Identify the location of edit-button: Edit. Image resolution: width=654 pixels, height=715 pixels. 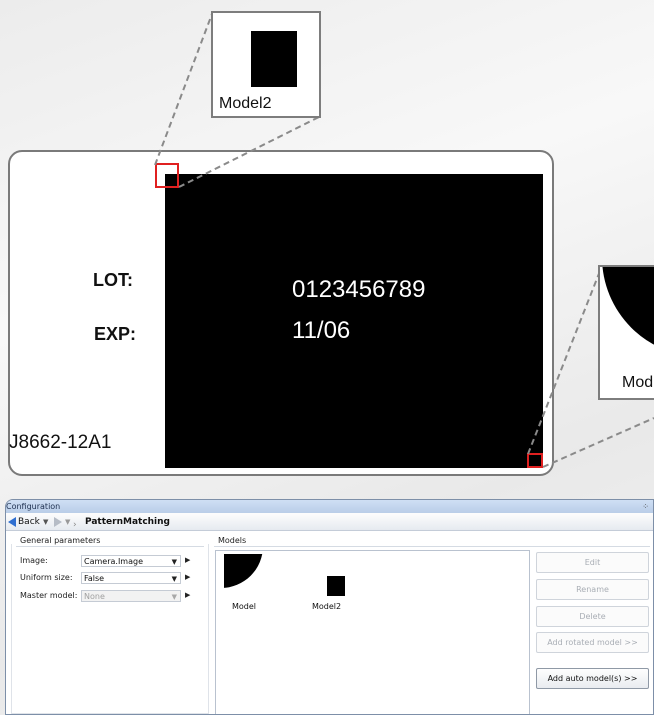
(592, 562).